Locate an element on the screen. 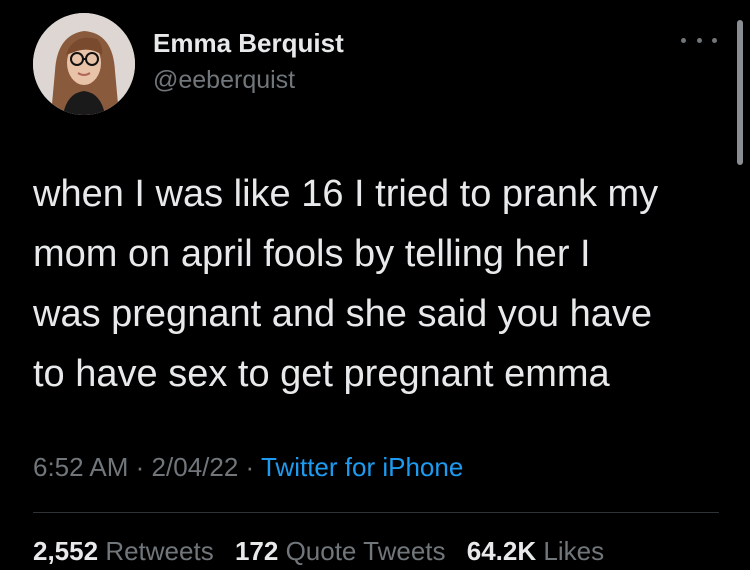  likes-label: Likes is located at coordinates (574, 551).